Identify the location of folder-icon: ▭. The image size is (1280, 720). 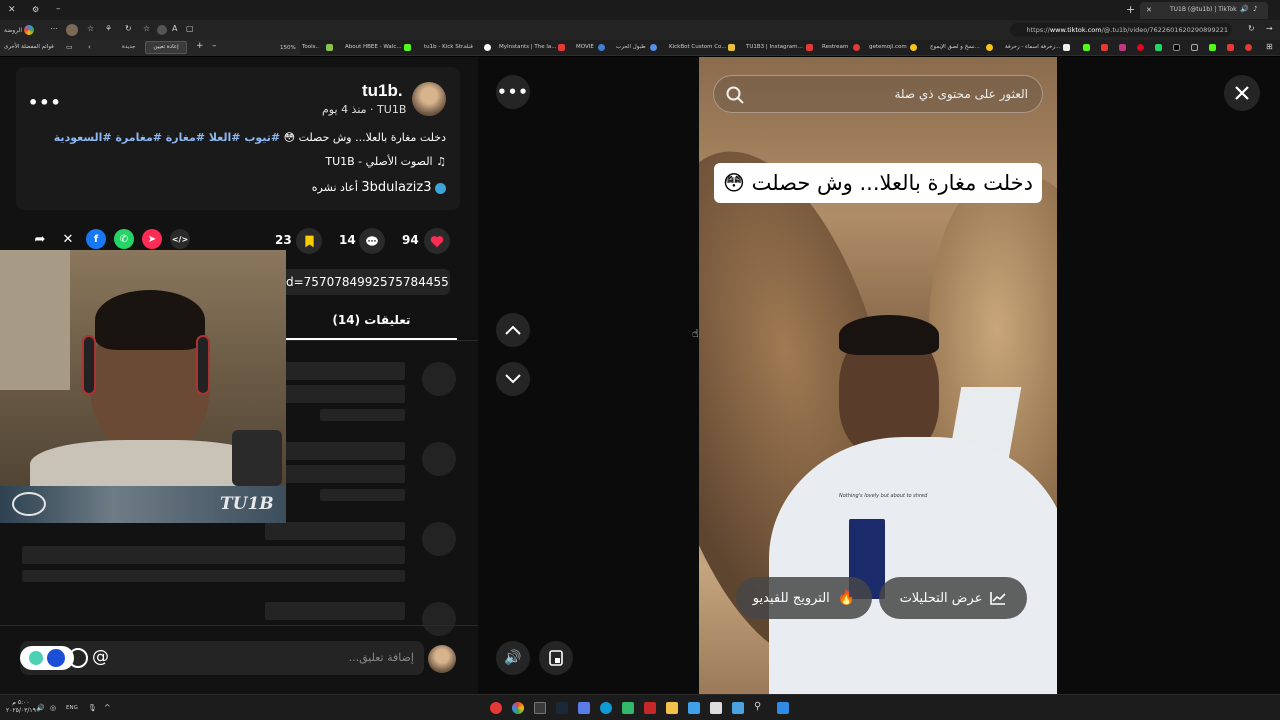
(69, 47).